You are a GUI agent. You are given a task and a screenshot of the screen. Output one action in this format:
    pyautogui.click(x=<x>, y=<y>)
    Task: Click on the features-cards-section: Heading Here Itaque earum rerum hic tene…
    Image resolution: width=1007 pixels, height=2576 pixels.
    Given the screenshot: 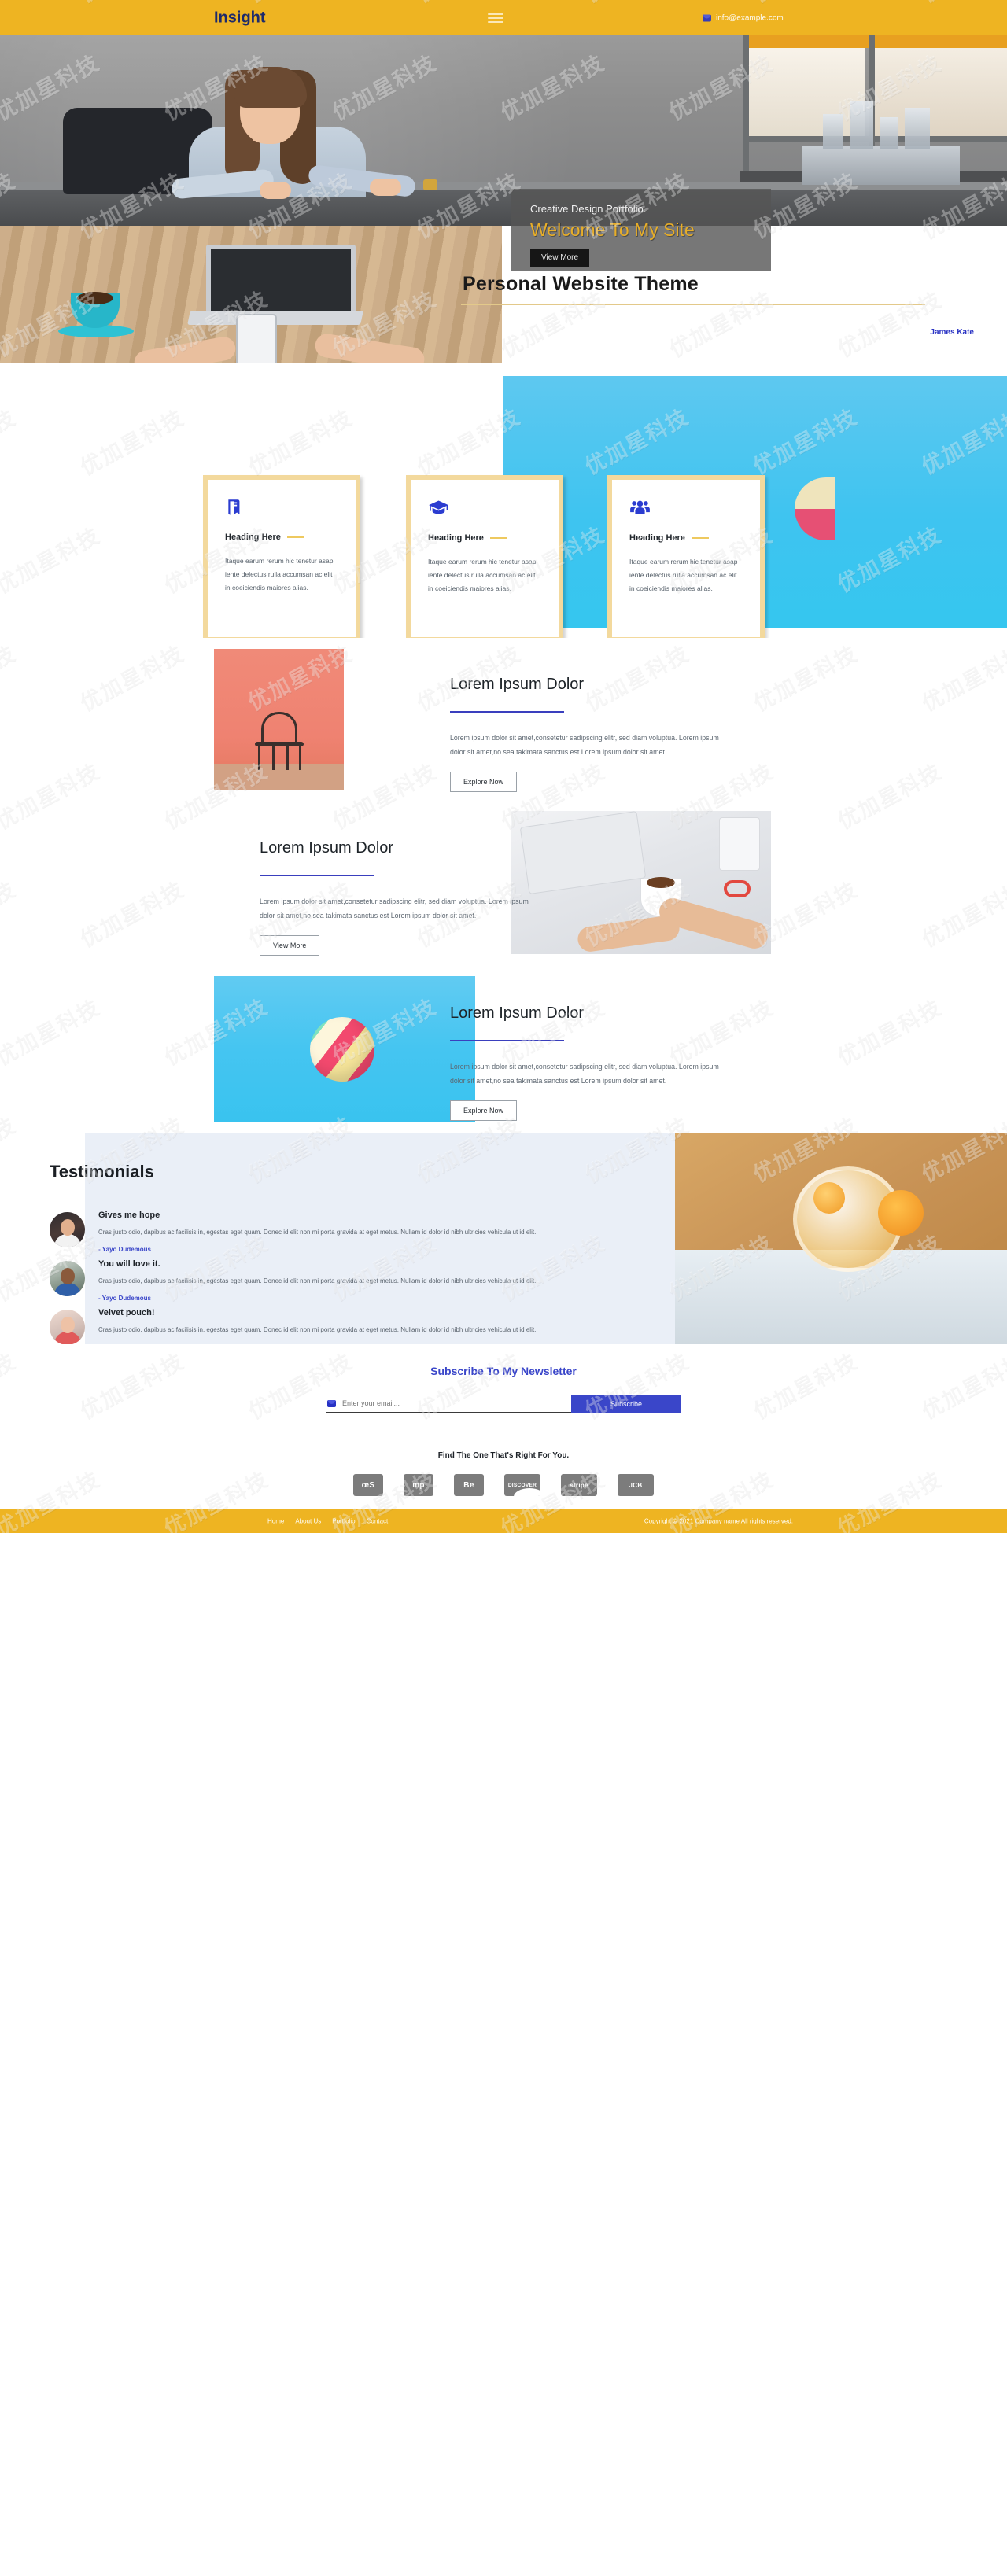 What is the action you would take?
    pyautogui.click(x=503, y=502)
    